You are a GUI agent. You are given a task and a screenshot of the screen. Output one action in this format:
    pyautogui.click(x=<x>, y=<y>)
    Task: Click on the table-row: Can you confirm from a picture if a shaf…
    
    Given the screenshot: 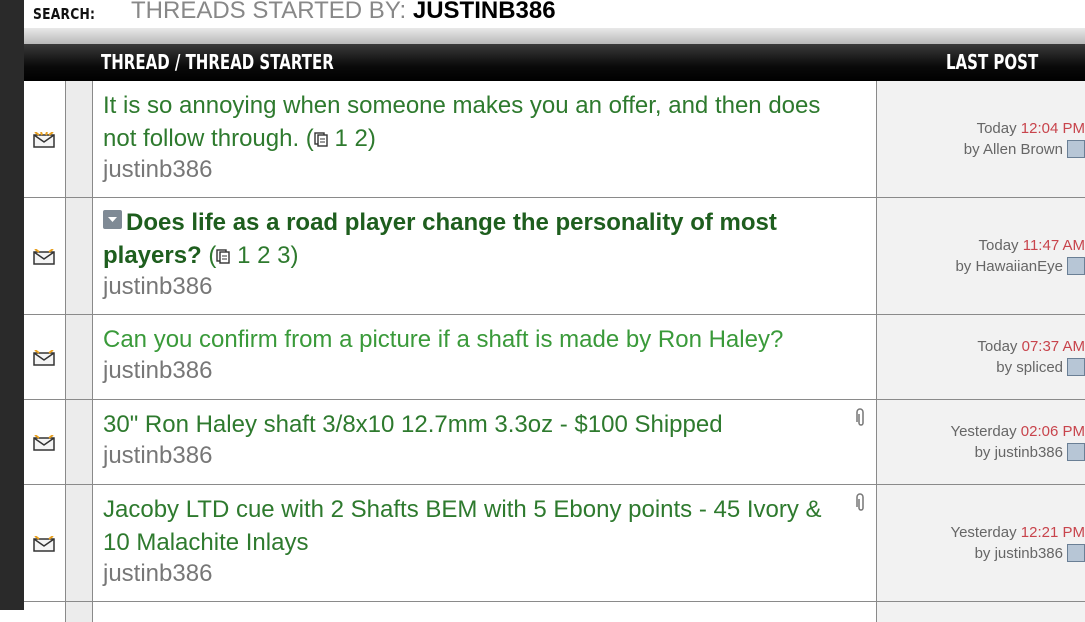 What is the action you would take?
    pyautogui.click(x=554, y=357)
    